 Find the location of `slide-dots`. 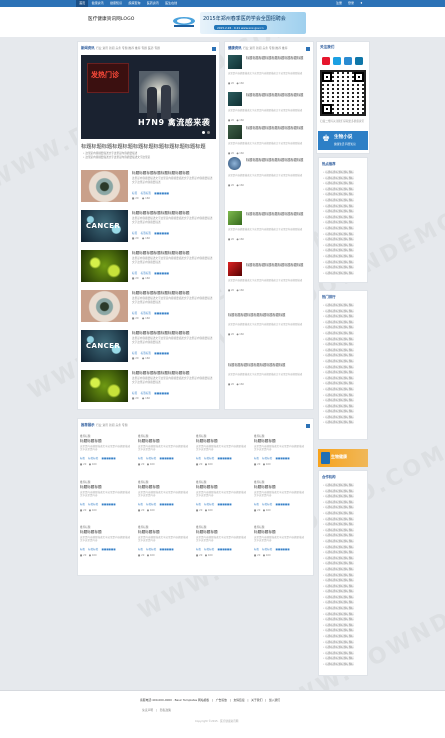

slide-dots is located at coordinates (206, 132).